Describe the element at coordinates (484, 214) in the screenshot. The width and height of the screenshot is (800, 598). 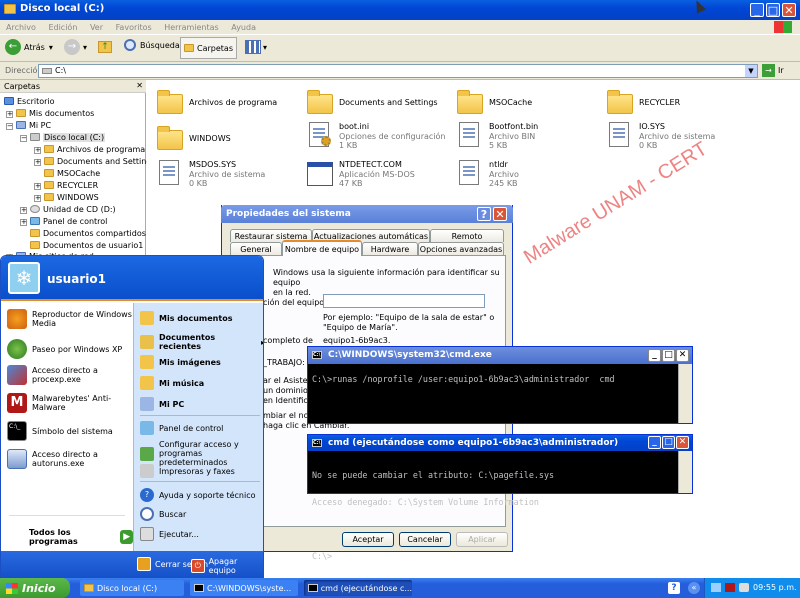
I see `help-button: ?` at that location.